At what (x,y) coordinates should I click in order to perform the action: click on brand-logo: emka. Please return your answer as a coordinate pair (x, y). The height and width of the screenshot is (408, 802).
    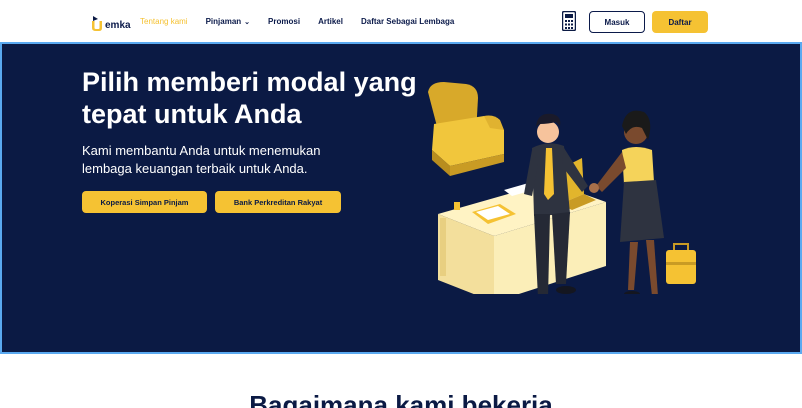
    Looking at the image, I should click on (110, 22).